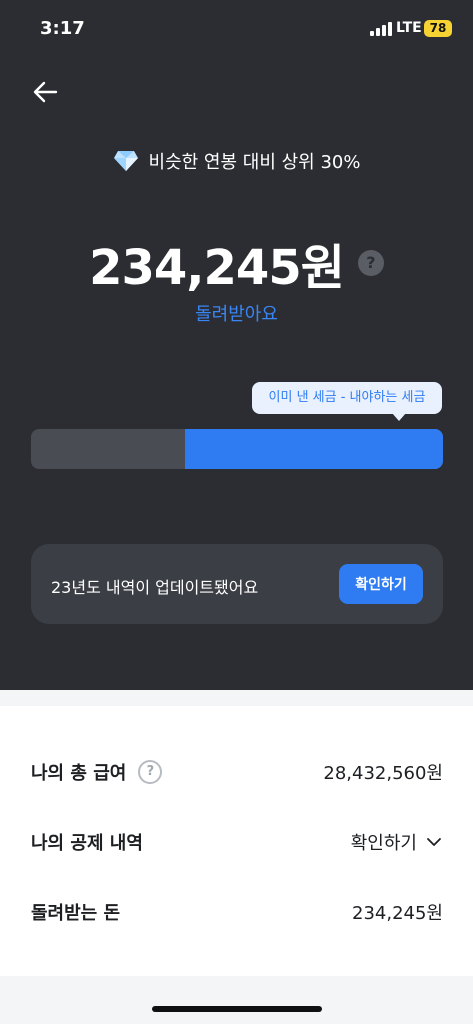 The height and width of the screenshot is (1024, 473). I want to click on update-notice-card: 23년도 내역이 업데이트됐어요 확인하기, so click(237, 584).